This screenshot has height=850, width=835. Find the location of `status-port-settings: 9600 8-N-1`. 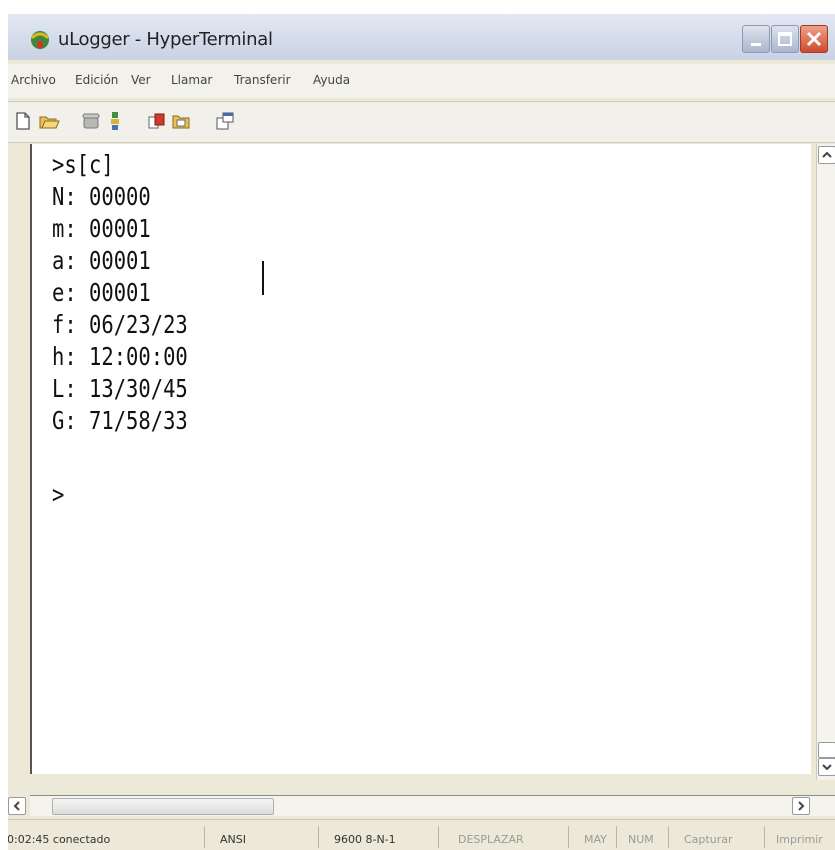

status-port-settings: 9600 8-N-1 is located at coordinates (365, 839).